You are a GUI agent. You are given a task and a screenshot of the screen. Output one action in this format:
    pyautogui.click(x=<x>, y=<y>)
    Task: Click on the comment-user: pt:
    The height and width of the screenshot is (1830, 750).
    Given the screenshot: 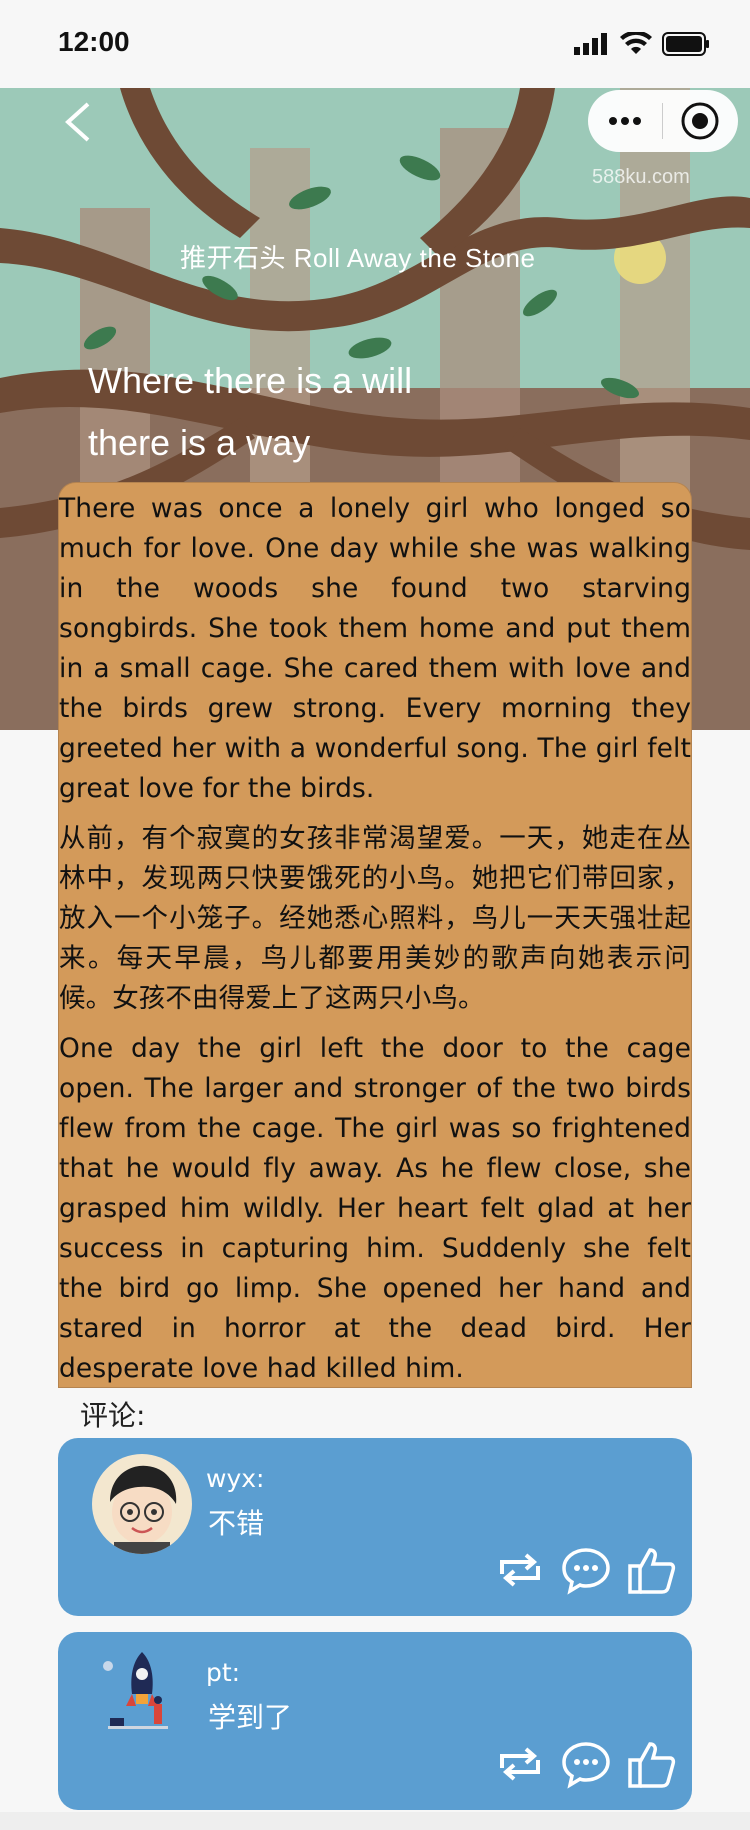 What is the action you would take?
    pyautogui.click(x=223, y=1672)
    